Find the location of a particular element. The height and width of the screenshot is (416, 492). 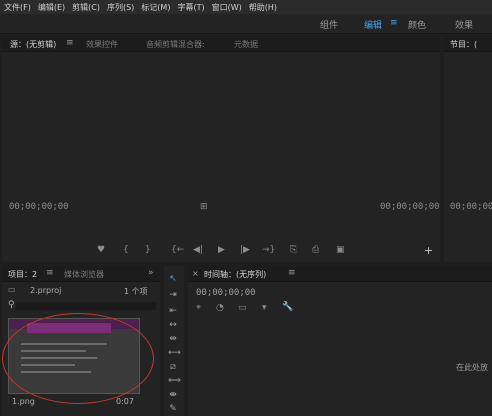

export-frame-icon: ▣ is located at coordinates (340, 250).